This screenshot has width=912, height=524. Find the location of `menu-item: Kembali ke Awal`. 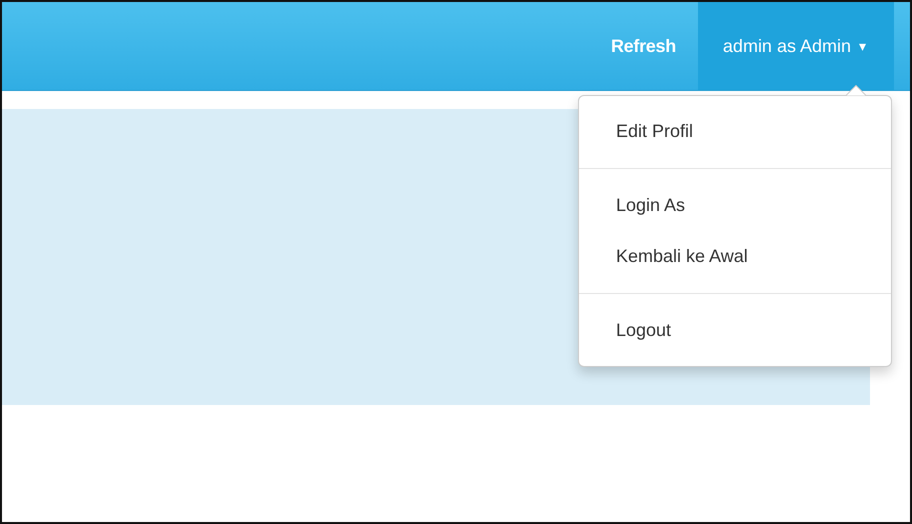

menu-item: Kembali ke Awal is located at coordinates (735, 256).